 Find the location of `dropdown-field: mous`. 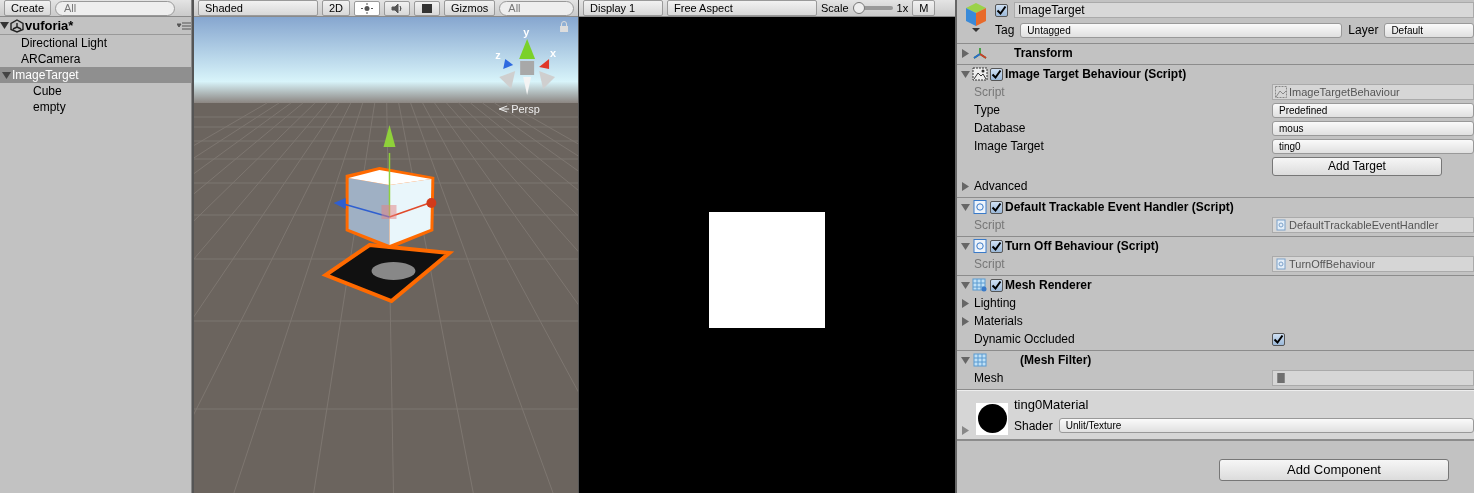

dropdown-field: mous is located at coordinates (1373, 128).